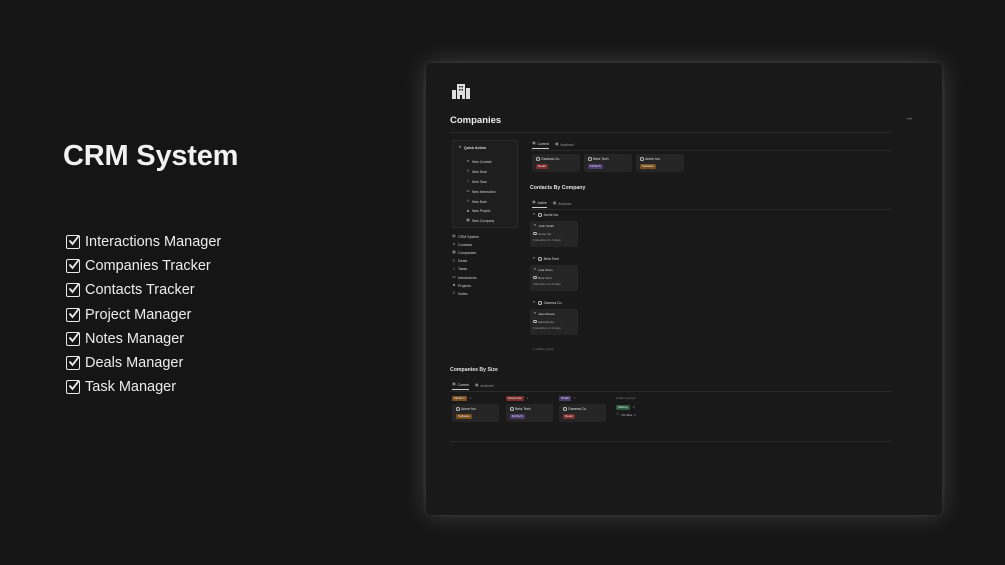 The height and width of the screenshot is (565, 1005). What do you see at coordinates (481, 162) in the screenshot?
I see `quick-action-new-contact: ● New Contact` at bounding box center [481, 162].